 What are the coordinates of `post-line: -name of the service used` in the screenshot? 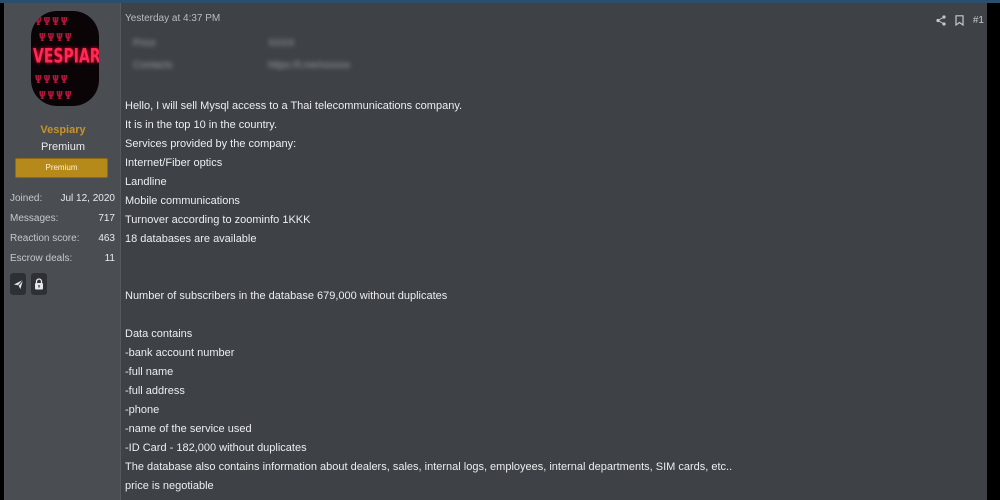 It's located at (188, 429).